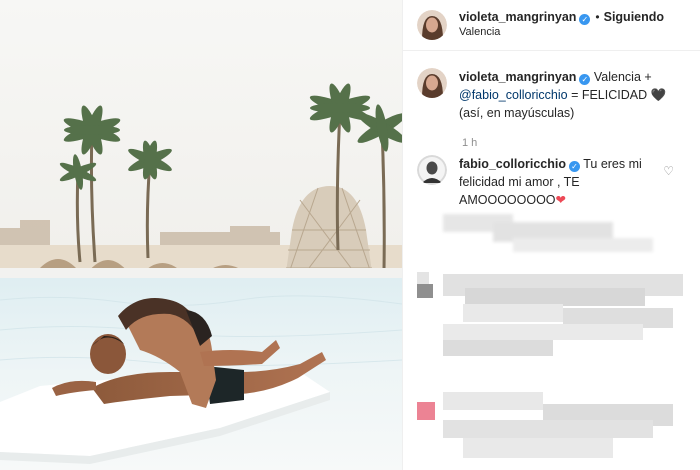  Describe the element at coordinates (609, 95) in the screenshot. I see `caption-text-part2: = FELICIDAD` at that location.